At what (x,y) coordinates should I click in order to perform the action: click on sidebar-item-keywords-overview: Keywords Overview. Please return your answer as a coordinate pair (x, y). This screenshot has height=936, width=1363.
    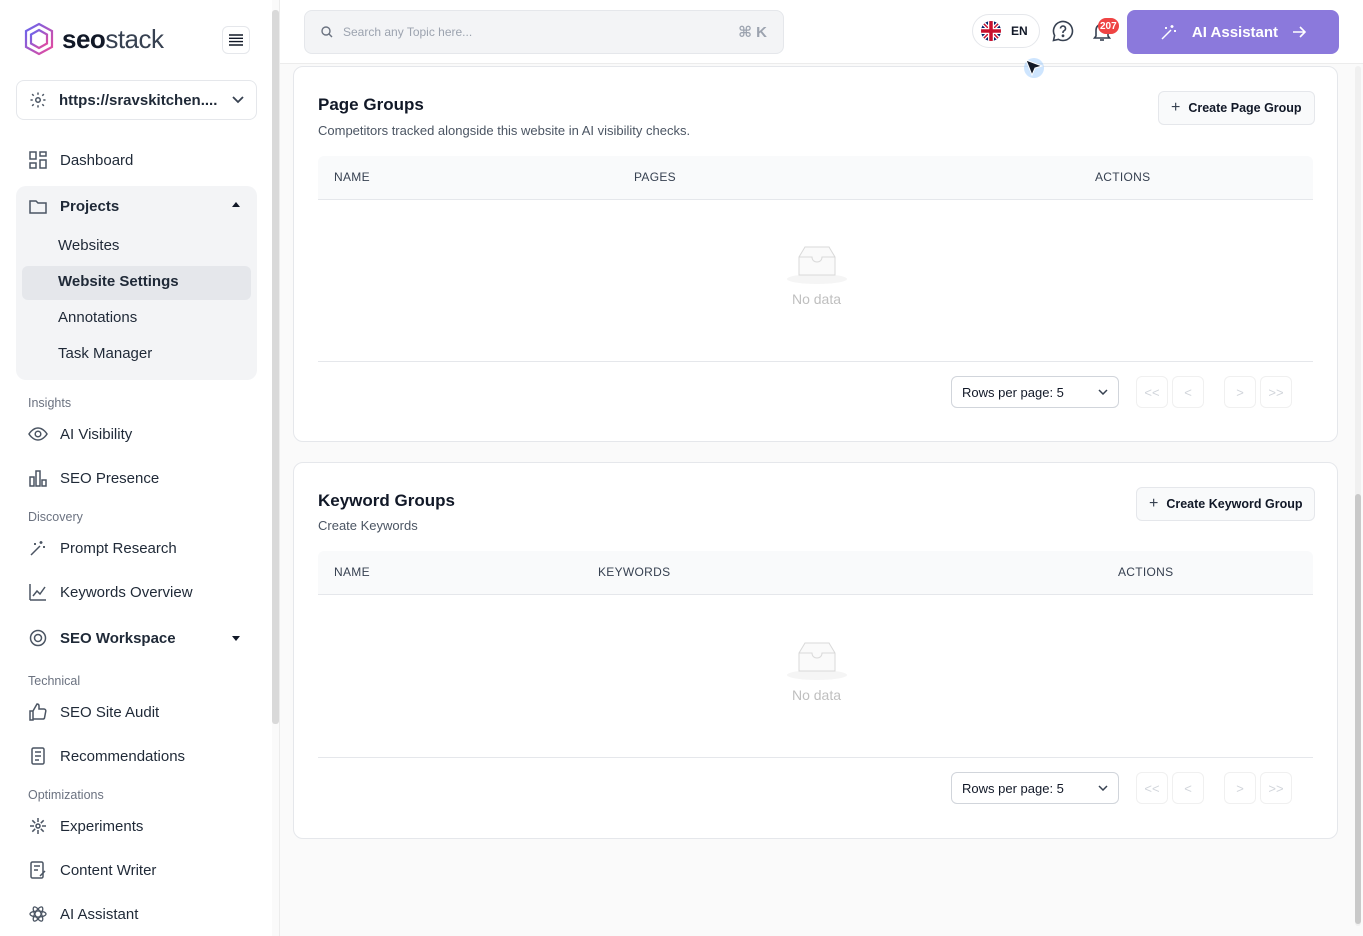
    Looking at the image, I should click on (110, 592).